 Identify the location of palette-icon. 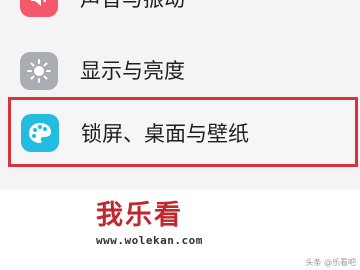
(40, 133).